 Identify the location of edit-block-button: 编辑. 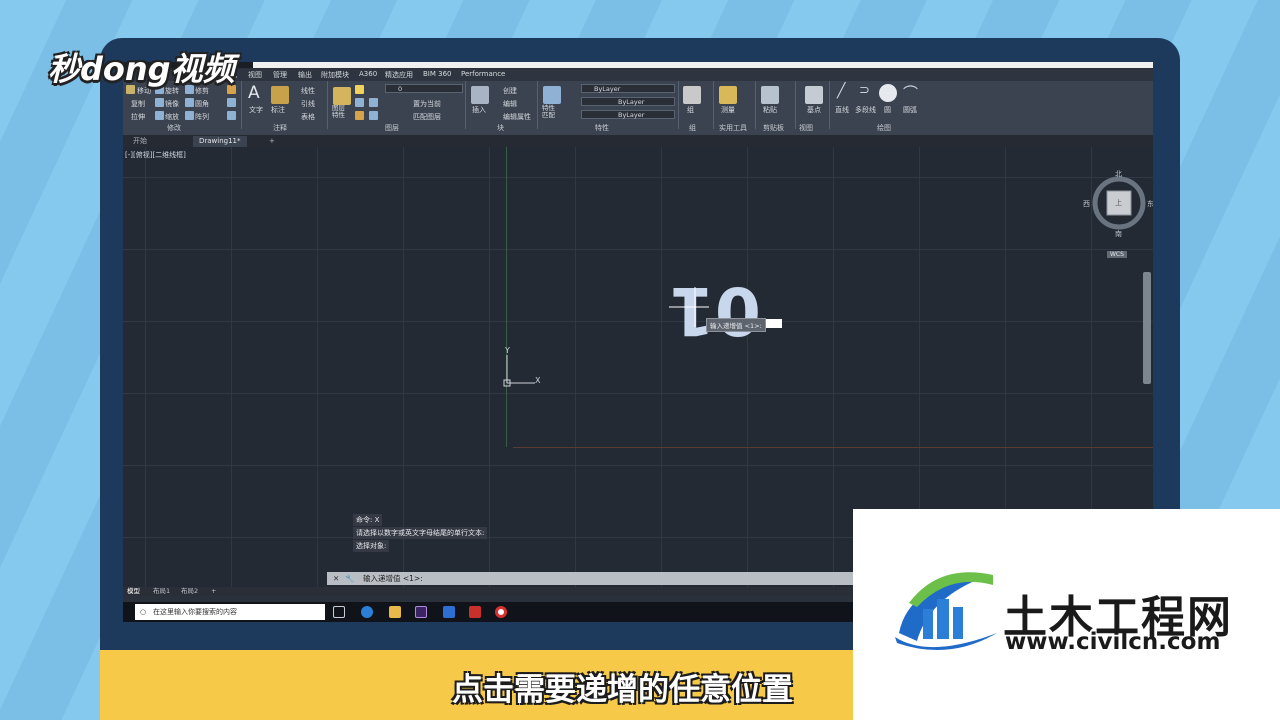
(510, 104).